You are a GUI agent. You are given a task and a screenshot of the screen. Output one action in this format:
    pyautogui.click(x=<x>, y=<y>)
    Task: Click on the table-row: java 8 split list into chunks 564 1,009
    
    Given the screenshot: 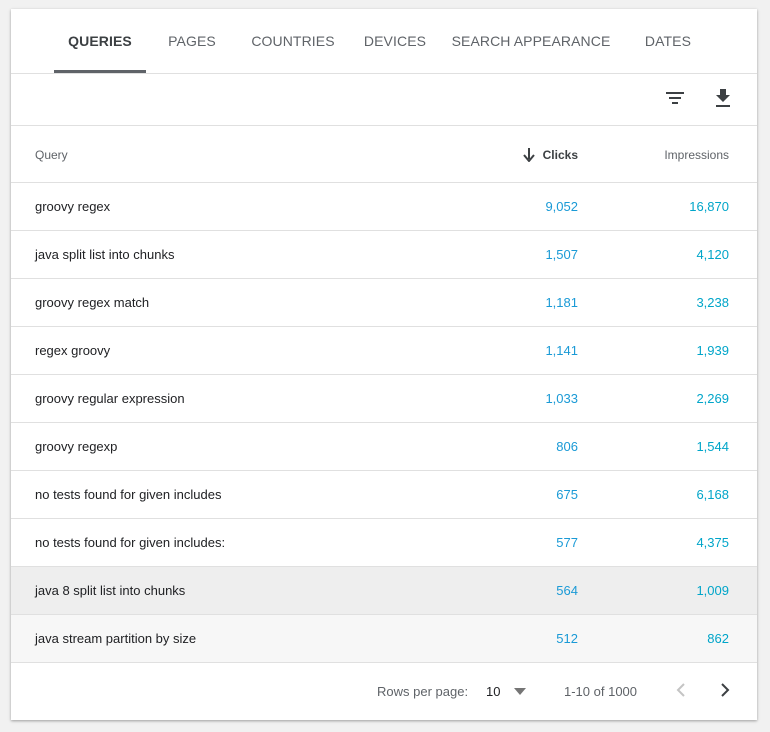 What is the action you would take?
    pyautogui.click(x=384, y=591)
    